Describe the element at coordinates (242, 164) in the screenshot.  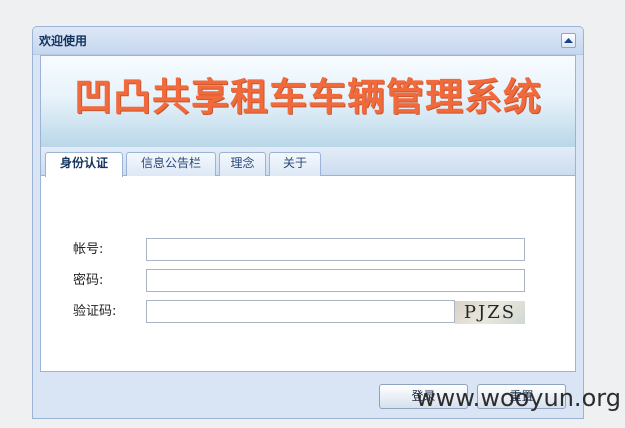
I see `tab-philosophy: 理念` at that location.